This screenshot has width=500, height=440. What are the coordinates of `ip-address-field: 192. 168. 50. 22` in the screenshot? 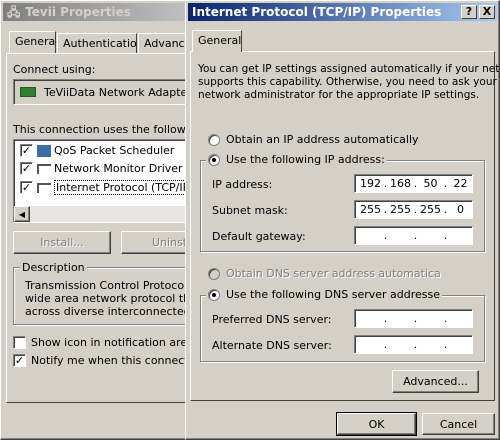 It's located at (413, 183).